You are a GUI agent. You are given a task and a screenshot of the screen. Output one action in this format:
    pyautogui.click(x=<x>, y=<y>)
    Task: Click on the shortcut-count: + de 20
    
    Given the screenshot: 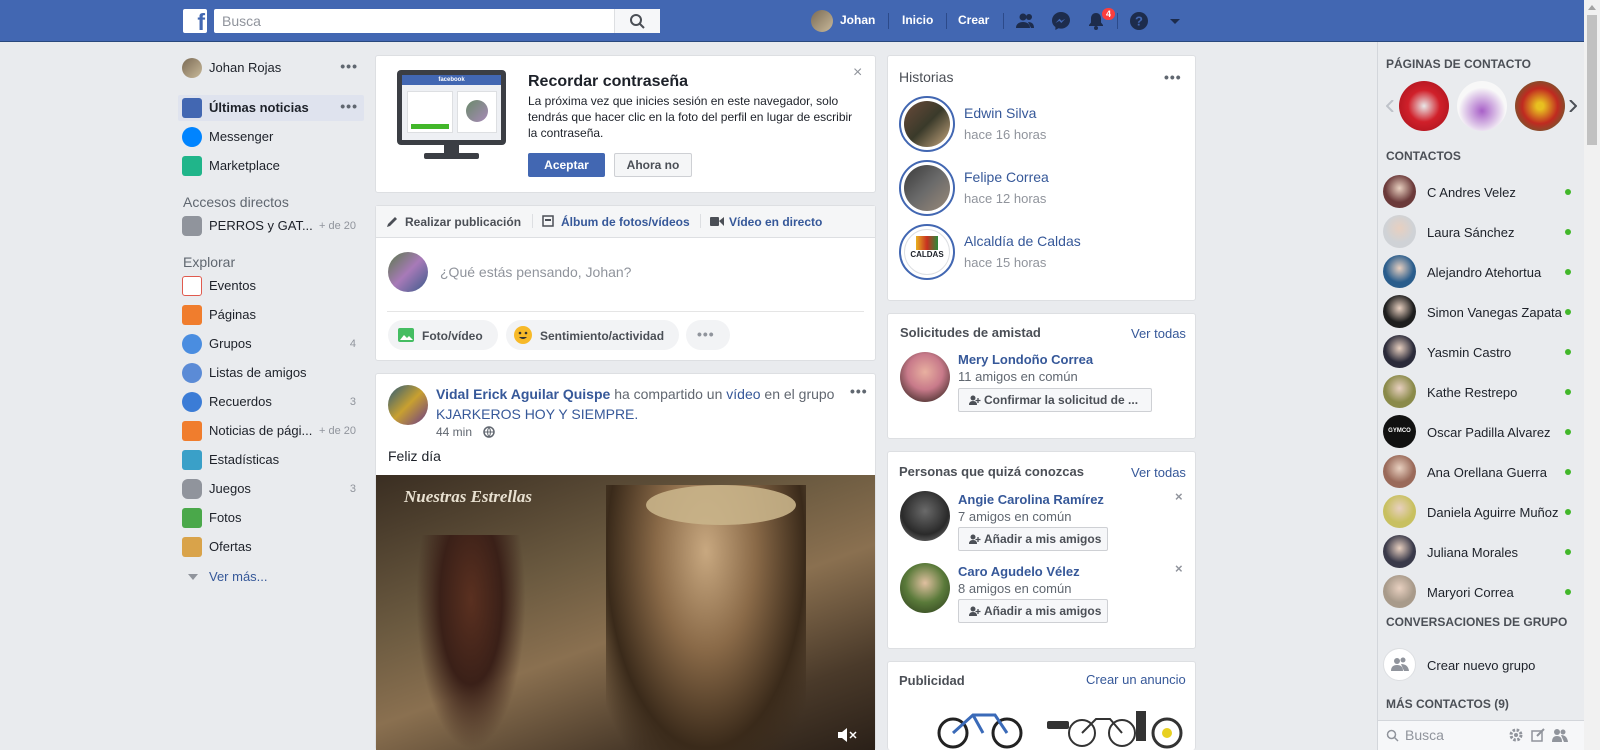 What is the action you would take?
    pyautogui.click(x=337, y=226)
    